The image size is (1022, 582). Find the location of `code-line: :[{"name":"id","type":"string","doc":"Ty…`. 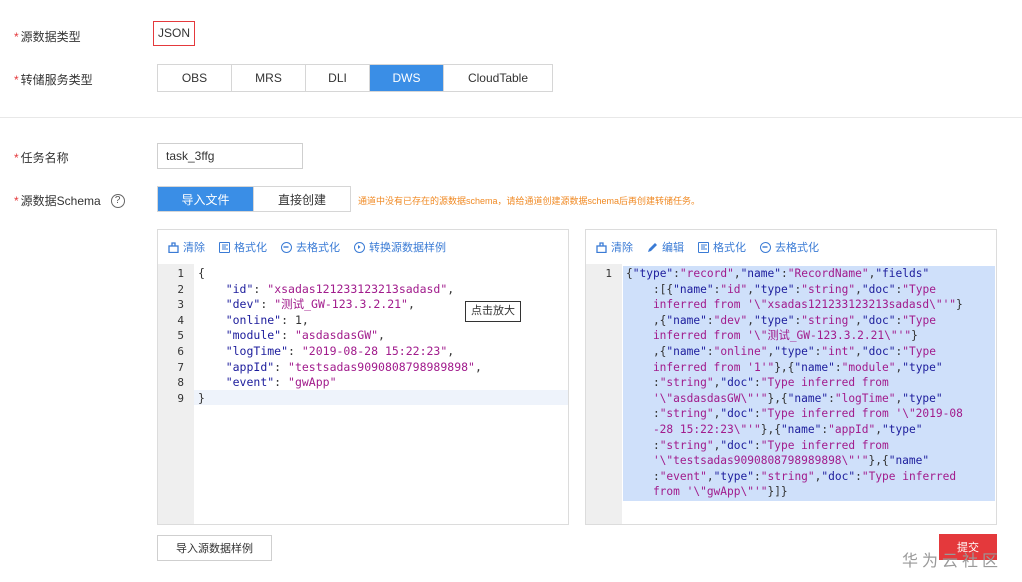

code-line: :[{"name":"id","type":"string","doc":"Ty… is located at coordinates (794, 290).